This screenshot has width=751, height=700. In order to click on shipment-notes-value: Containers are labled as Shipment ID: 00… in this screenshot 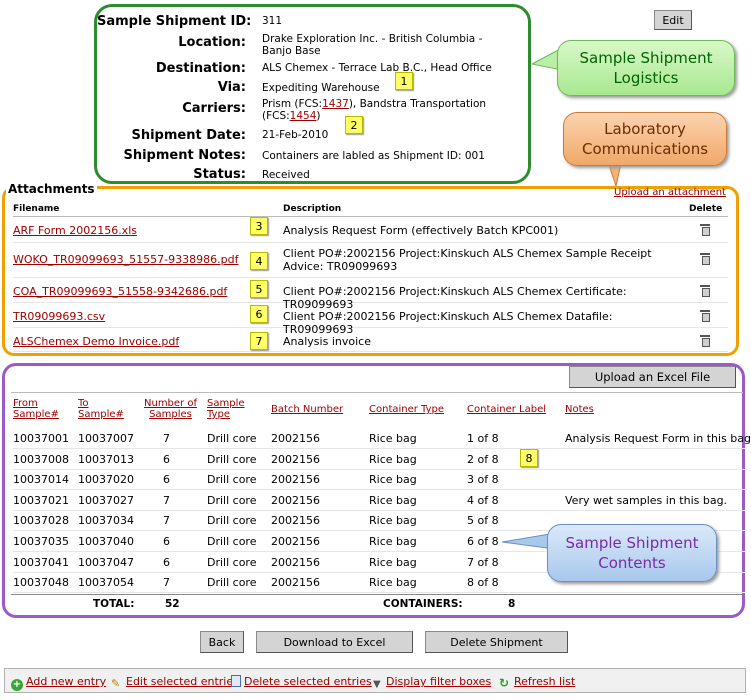, I will do `click(373, 156)`.